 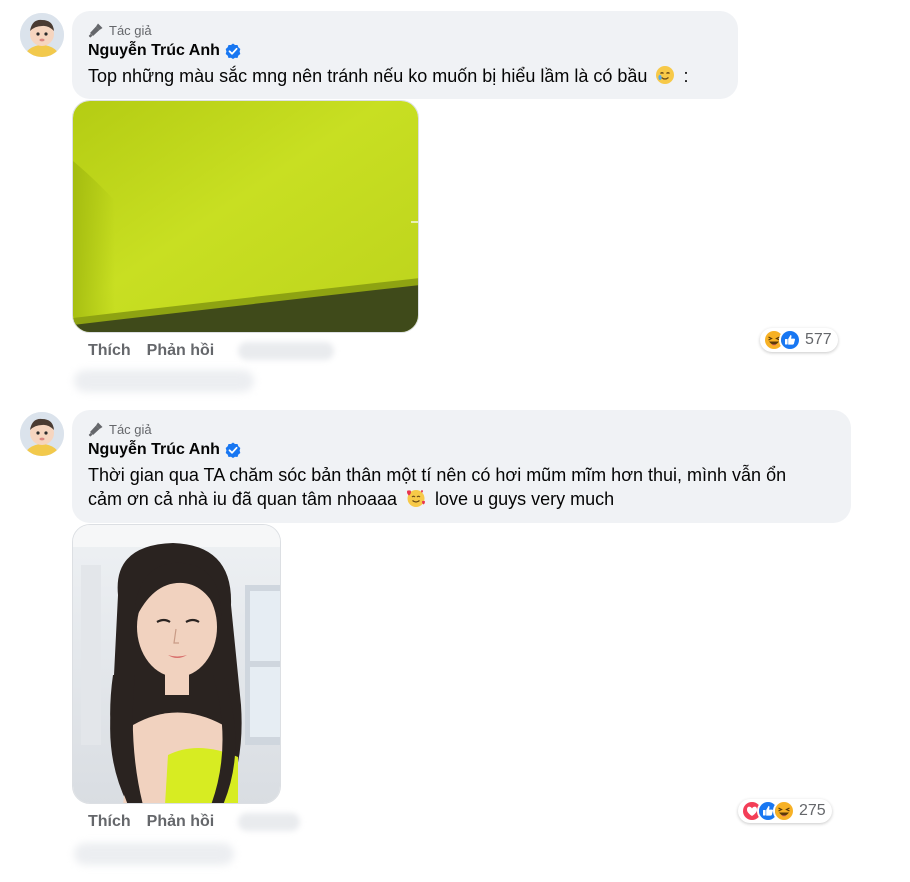 I want to click on smiling-face-with-hearts-emoji, so click(x=416, y=498).